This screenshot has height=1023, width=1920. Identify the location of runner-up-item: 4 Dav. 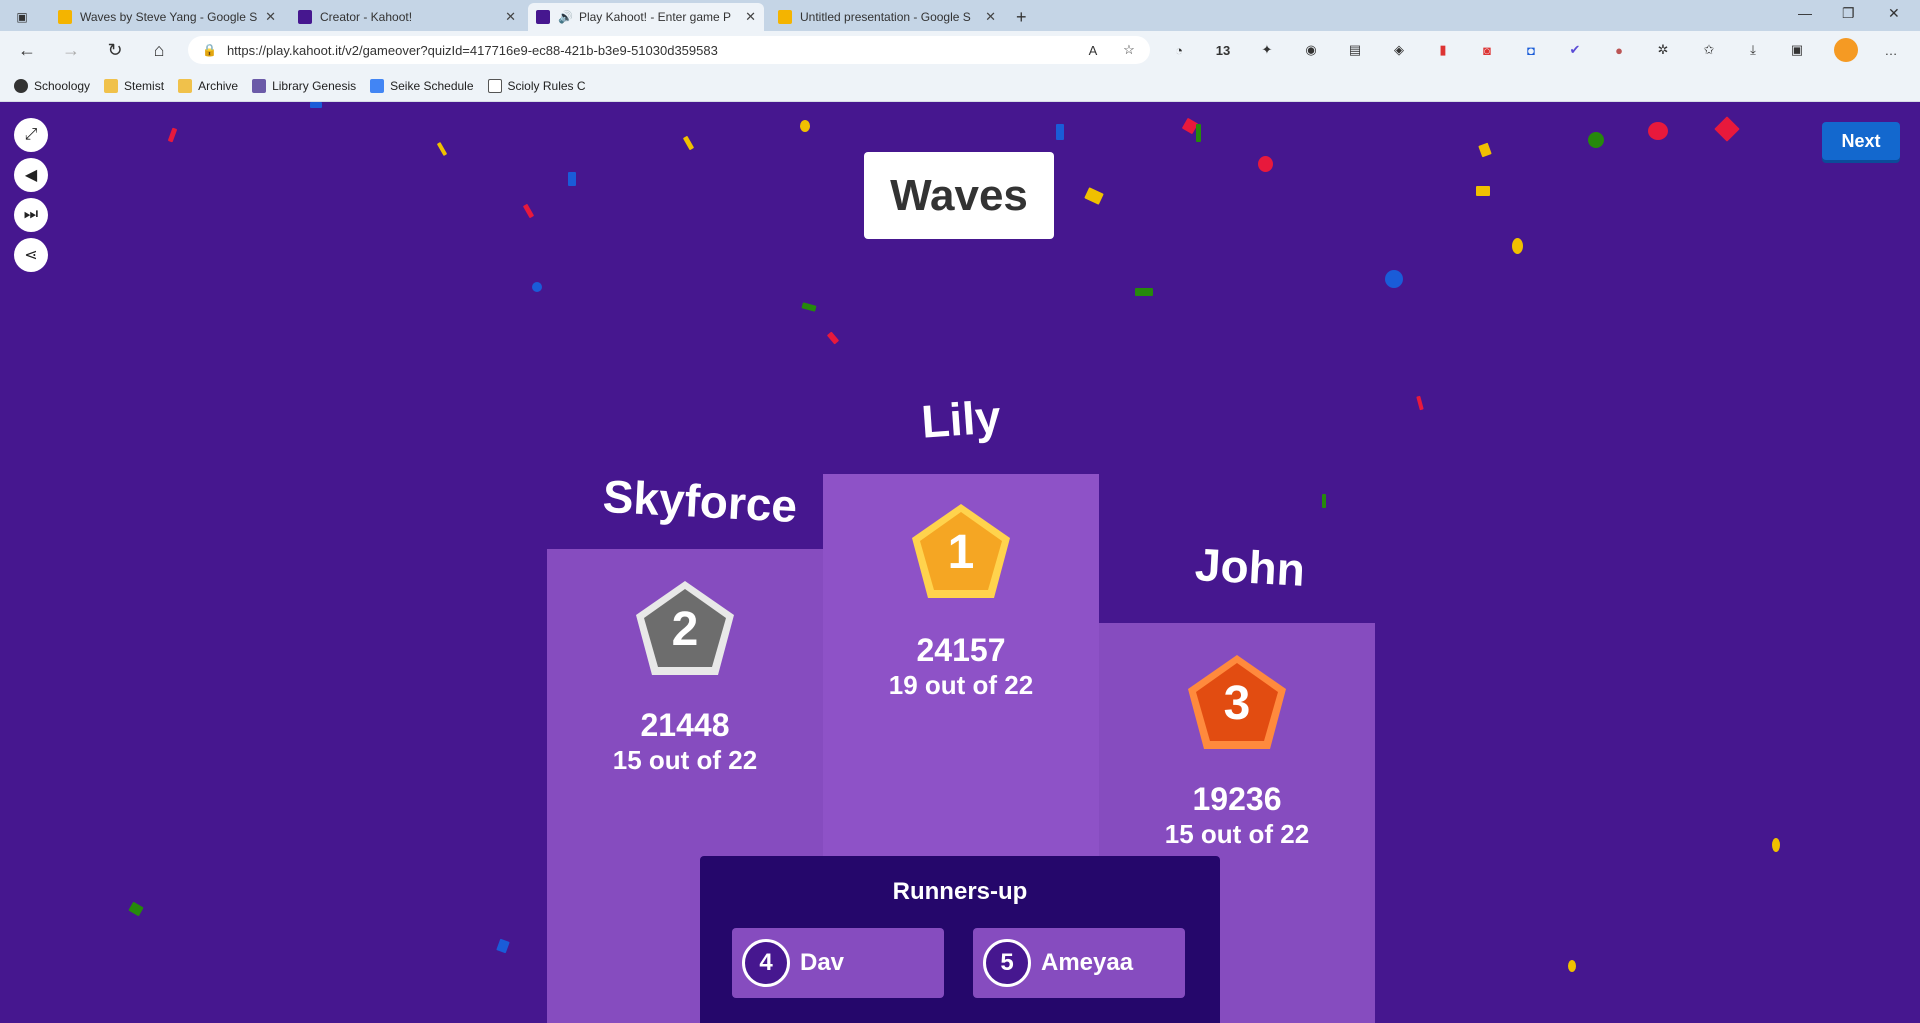
(838, 963).